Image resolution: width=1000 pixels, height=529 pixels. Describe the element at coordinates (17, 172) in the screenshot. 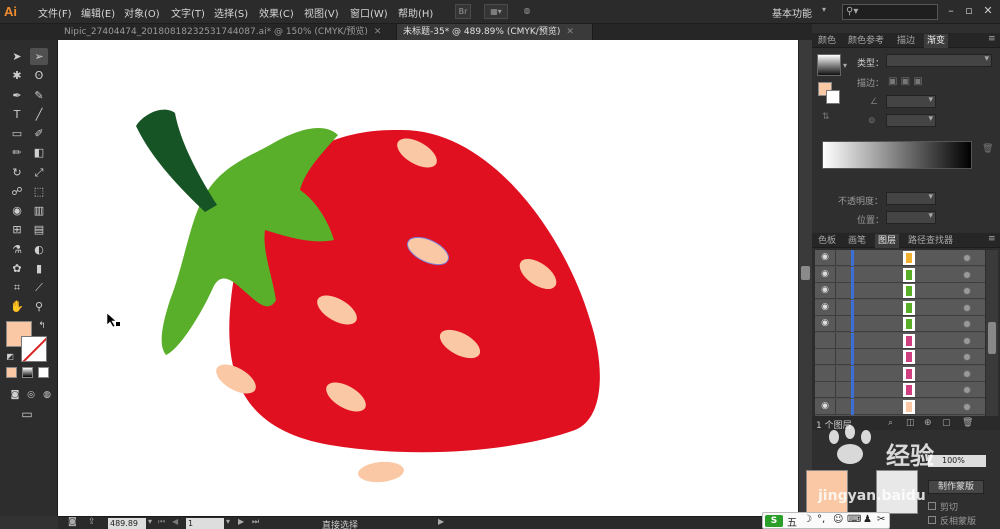

I see `rotate-tool-icon: ↻` at that location.